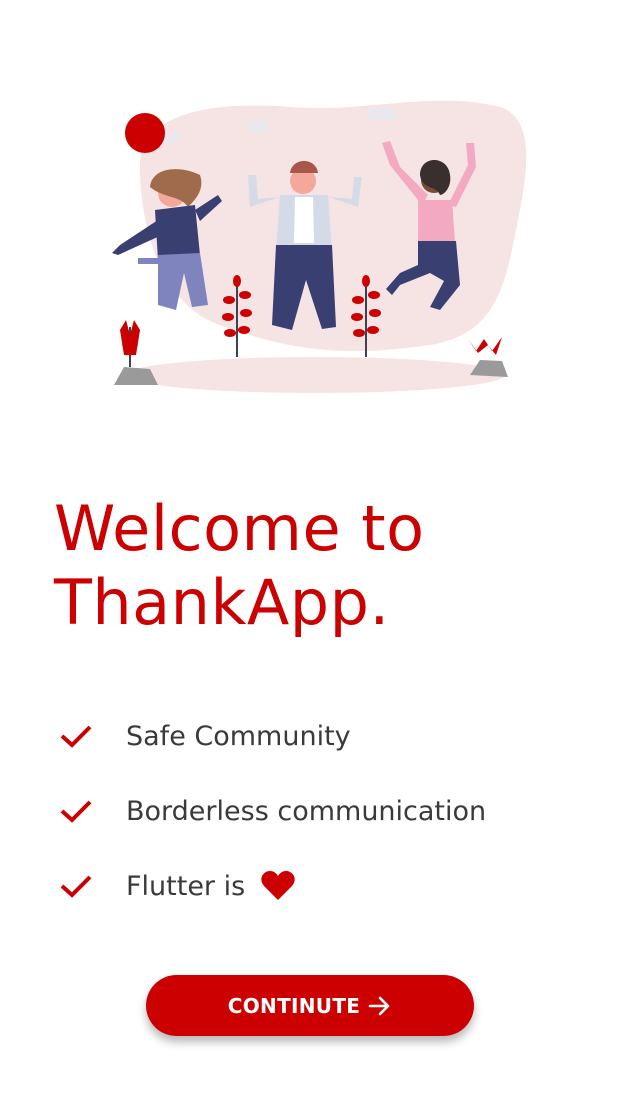  What do you see at coordinates (379, 1005) in the screenshot?
I see `arrow-right-icon` at bounding box center [379, 1005].